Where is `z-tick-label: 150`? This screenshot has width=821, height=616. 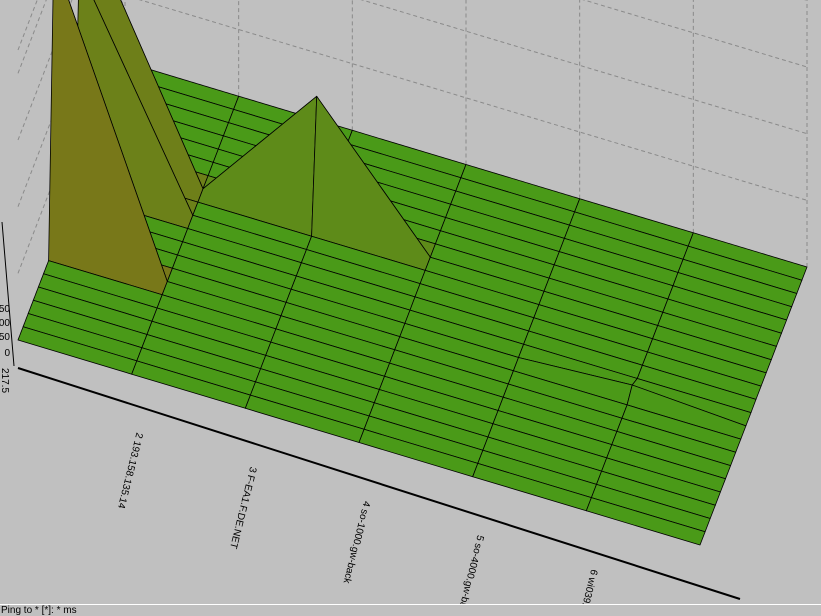 z-tick-label: 150 is located at coordinates (5, 309).